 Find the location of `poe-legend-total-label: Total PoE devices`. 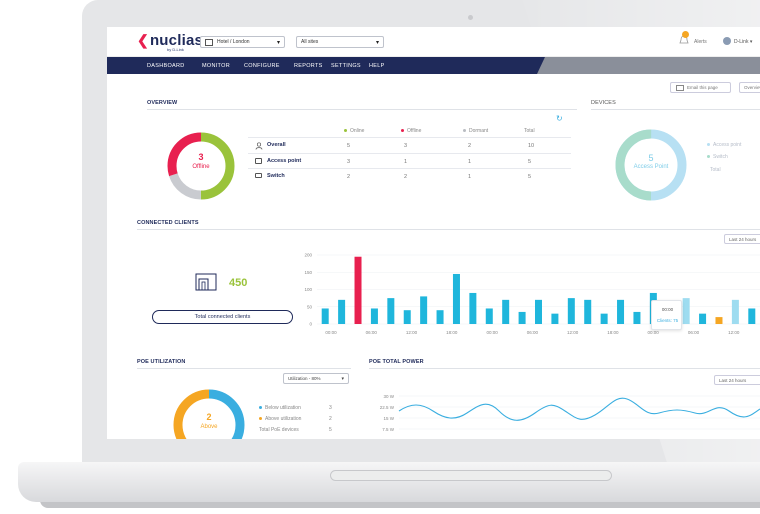

poe-legend-total-label: Total PoE devices is located at coordinates (279, 430).